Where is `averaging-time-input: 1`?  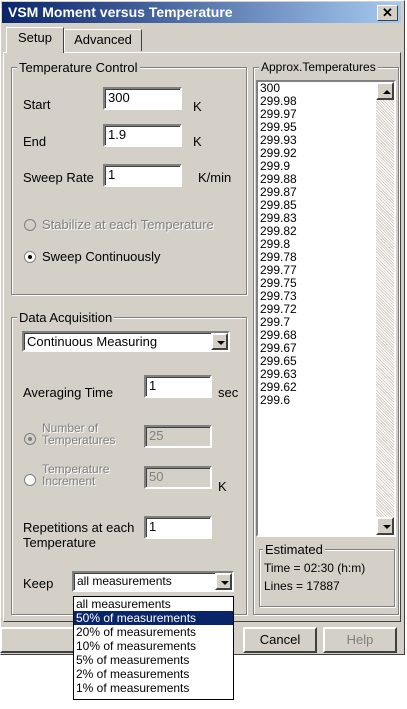
averaging-time-input: 1 is located at coordinates (178, 386).